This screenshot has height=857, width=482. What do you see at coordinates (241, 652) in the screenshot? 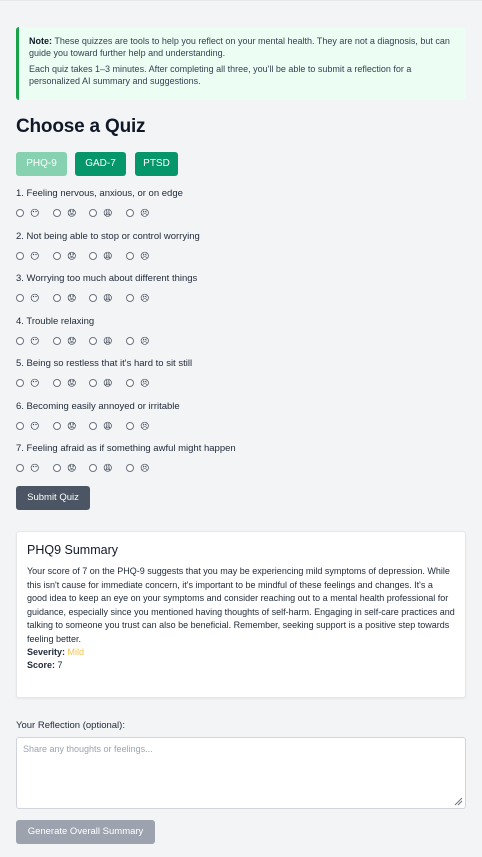
I see `severity-row: Severity: Mild` at bounding box center [241, 652].